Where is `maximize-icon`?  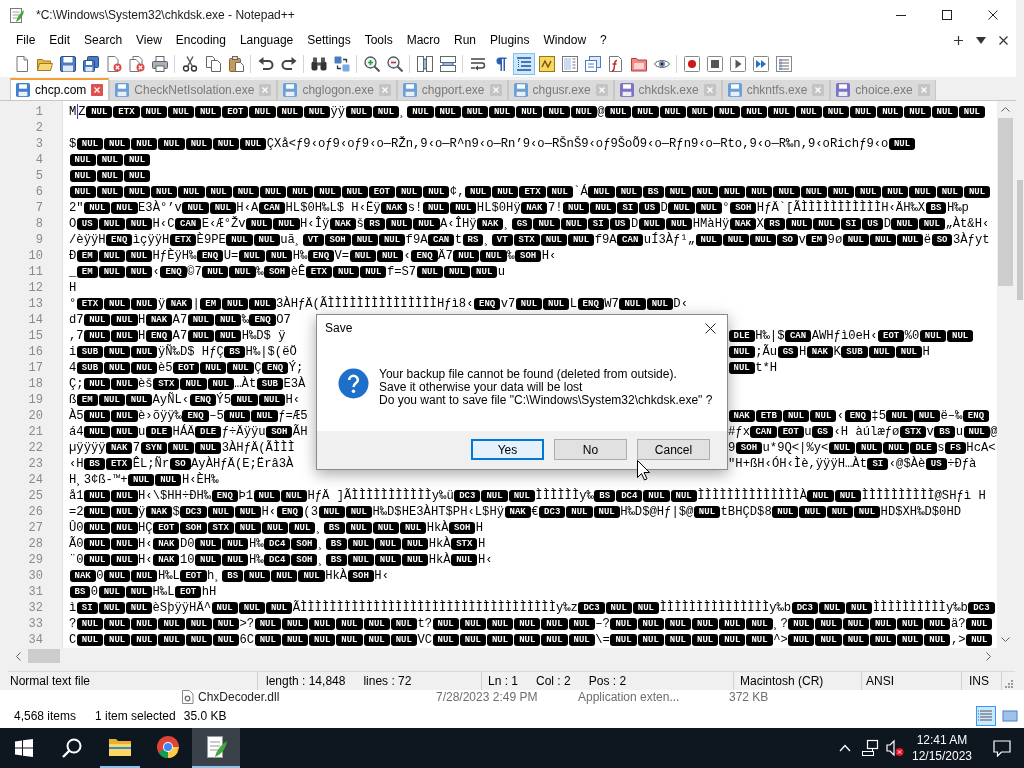 maximize-icon is located at coordinates (947, 15).